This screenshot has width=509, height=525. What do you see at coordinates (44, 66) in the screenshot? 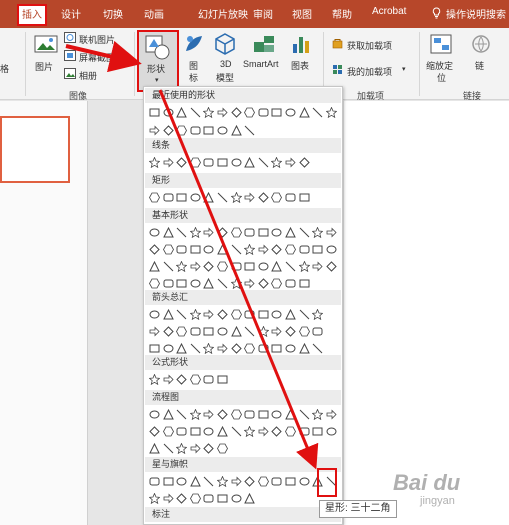
I see `picture-button: 图片` at bounding box center [44, 66].